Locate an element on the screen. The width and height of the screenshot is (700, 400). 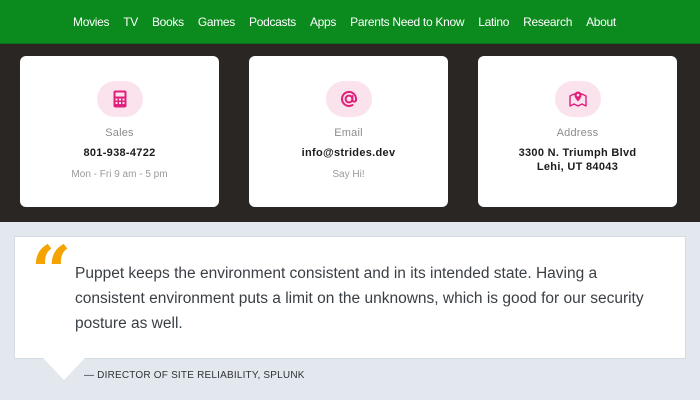
address-label: Address is located at coordinates (577, 133).